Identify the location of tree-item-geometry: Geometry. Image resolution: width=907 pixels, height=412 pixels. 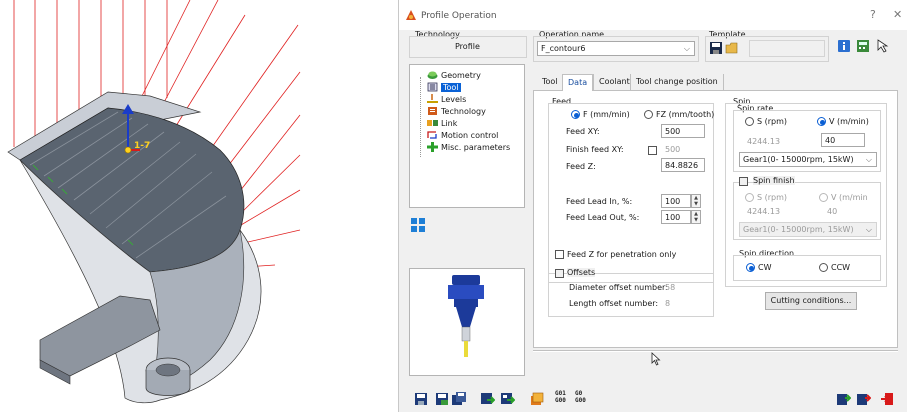
(454, 75).